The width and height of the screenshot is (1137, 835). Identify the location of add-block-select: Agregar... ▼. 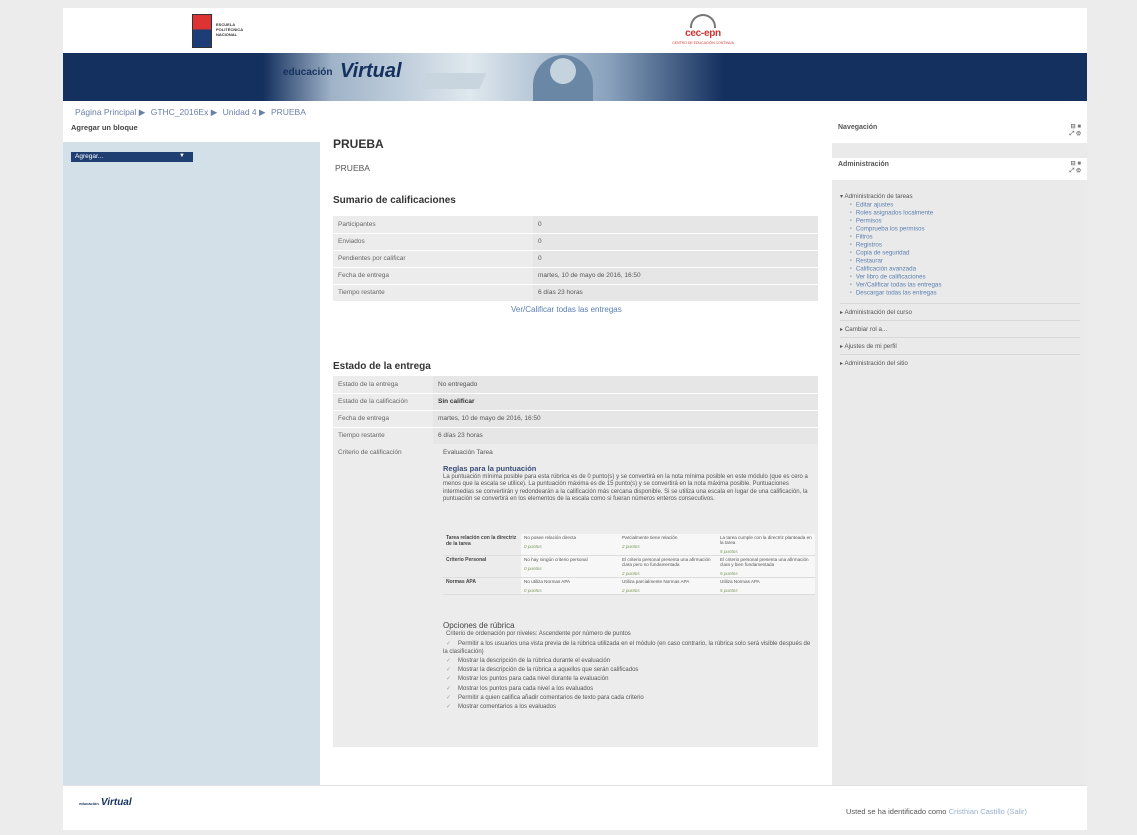
(132, 157).